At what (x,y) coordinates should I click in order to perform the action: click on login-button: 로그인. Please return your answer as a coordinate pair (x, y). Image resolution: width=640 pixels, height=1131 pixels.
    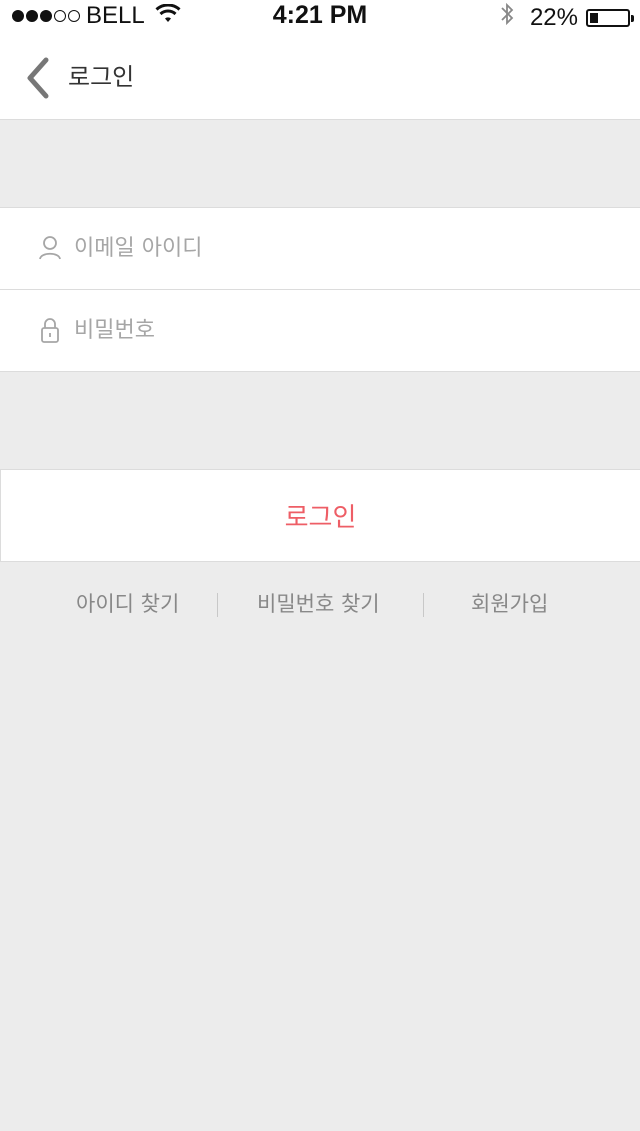
    Looking at the image, I should click on (320, 515).